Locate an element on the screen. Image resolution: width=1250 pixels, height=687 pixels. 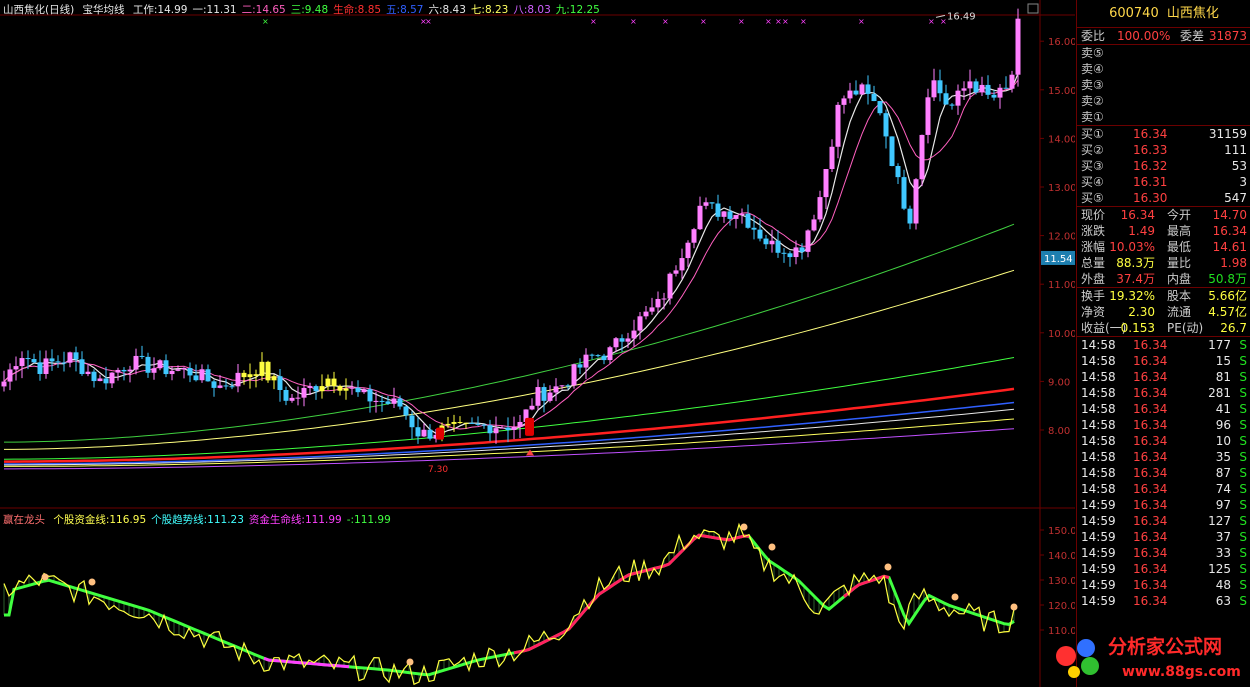
tick-row: 14:58 16.34 74 S is located at coordinates (1163, 489).